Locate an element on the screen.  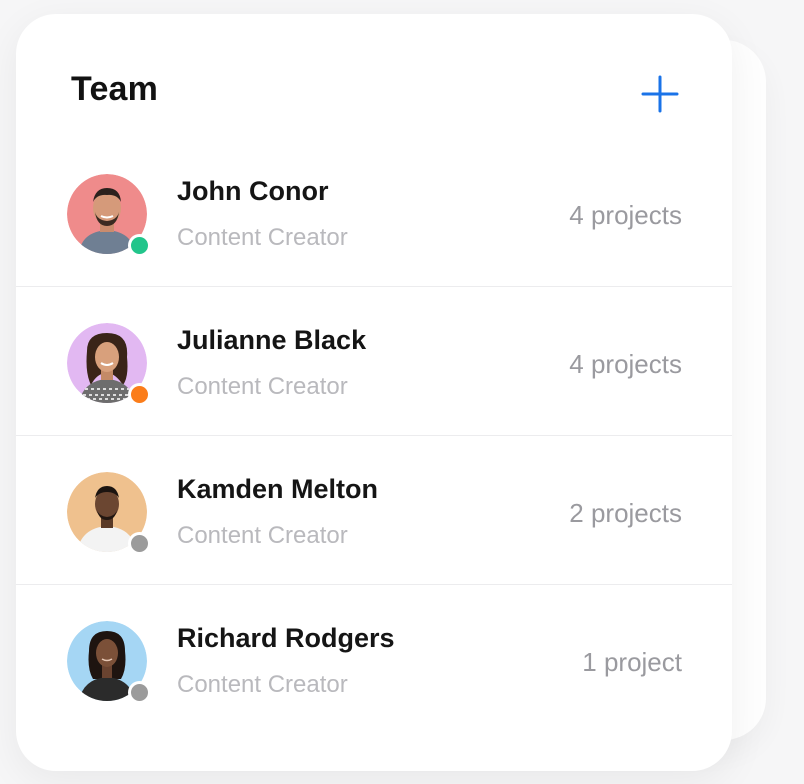
status-away-indicator is located at coordinates (139, 394).